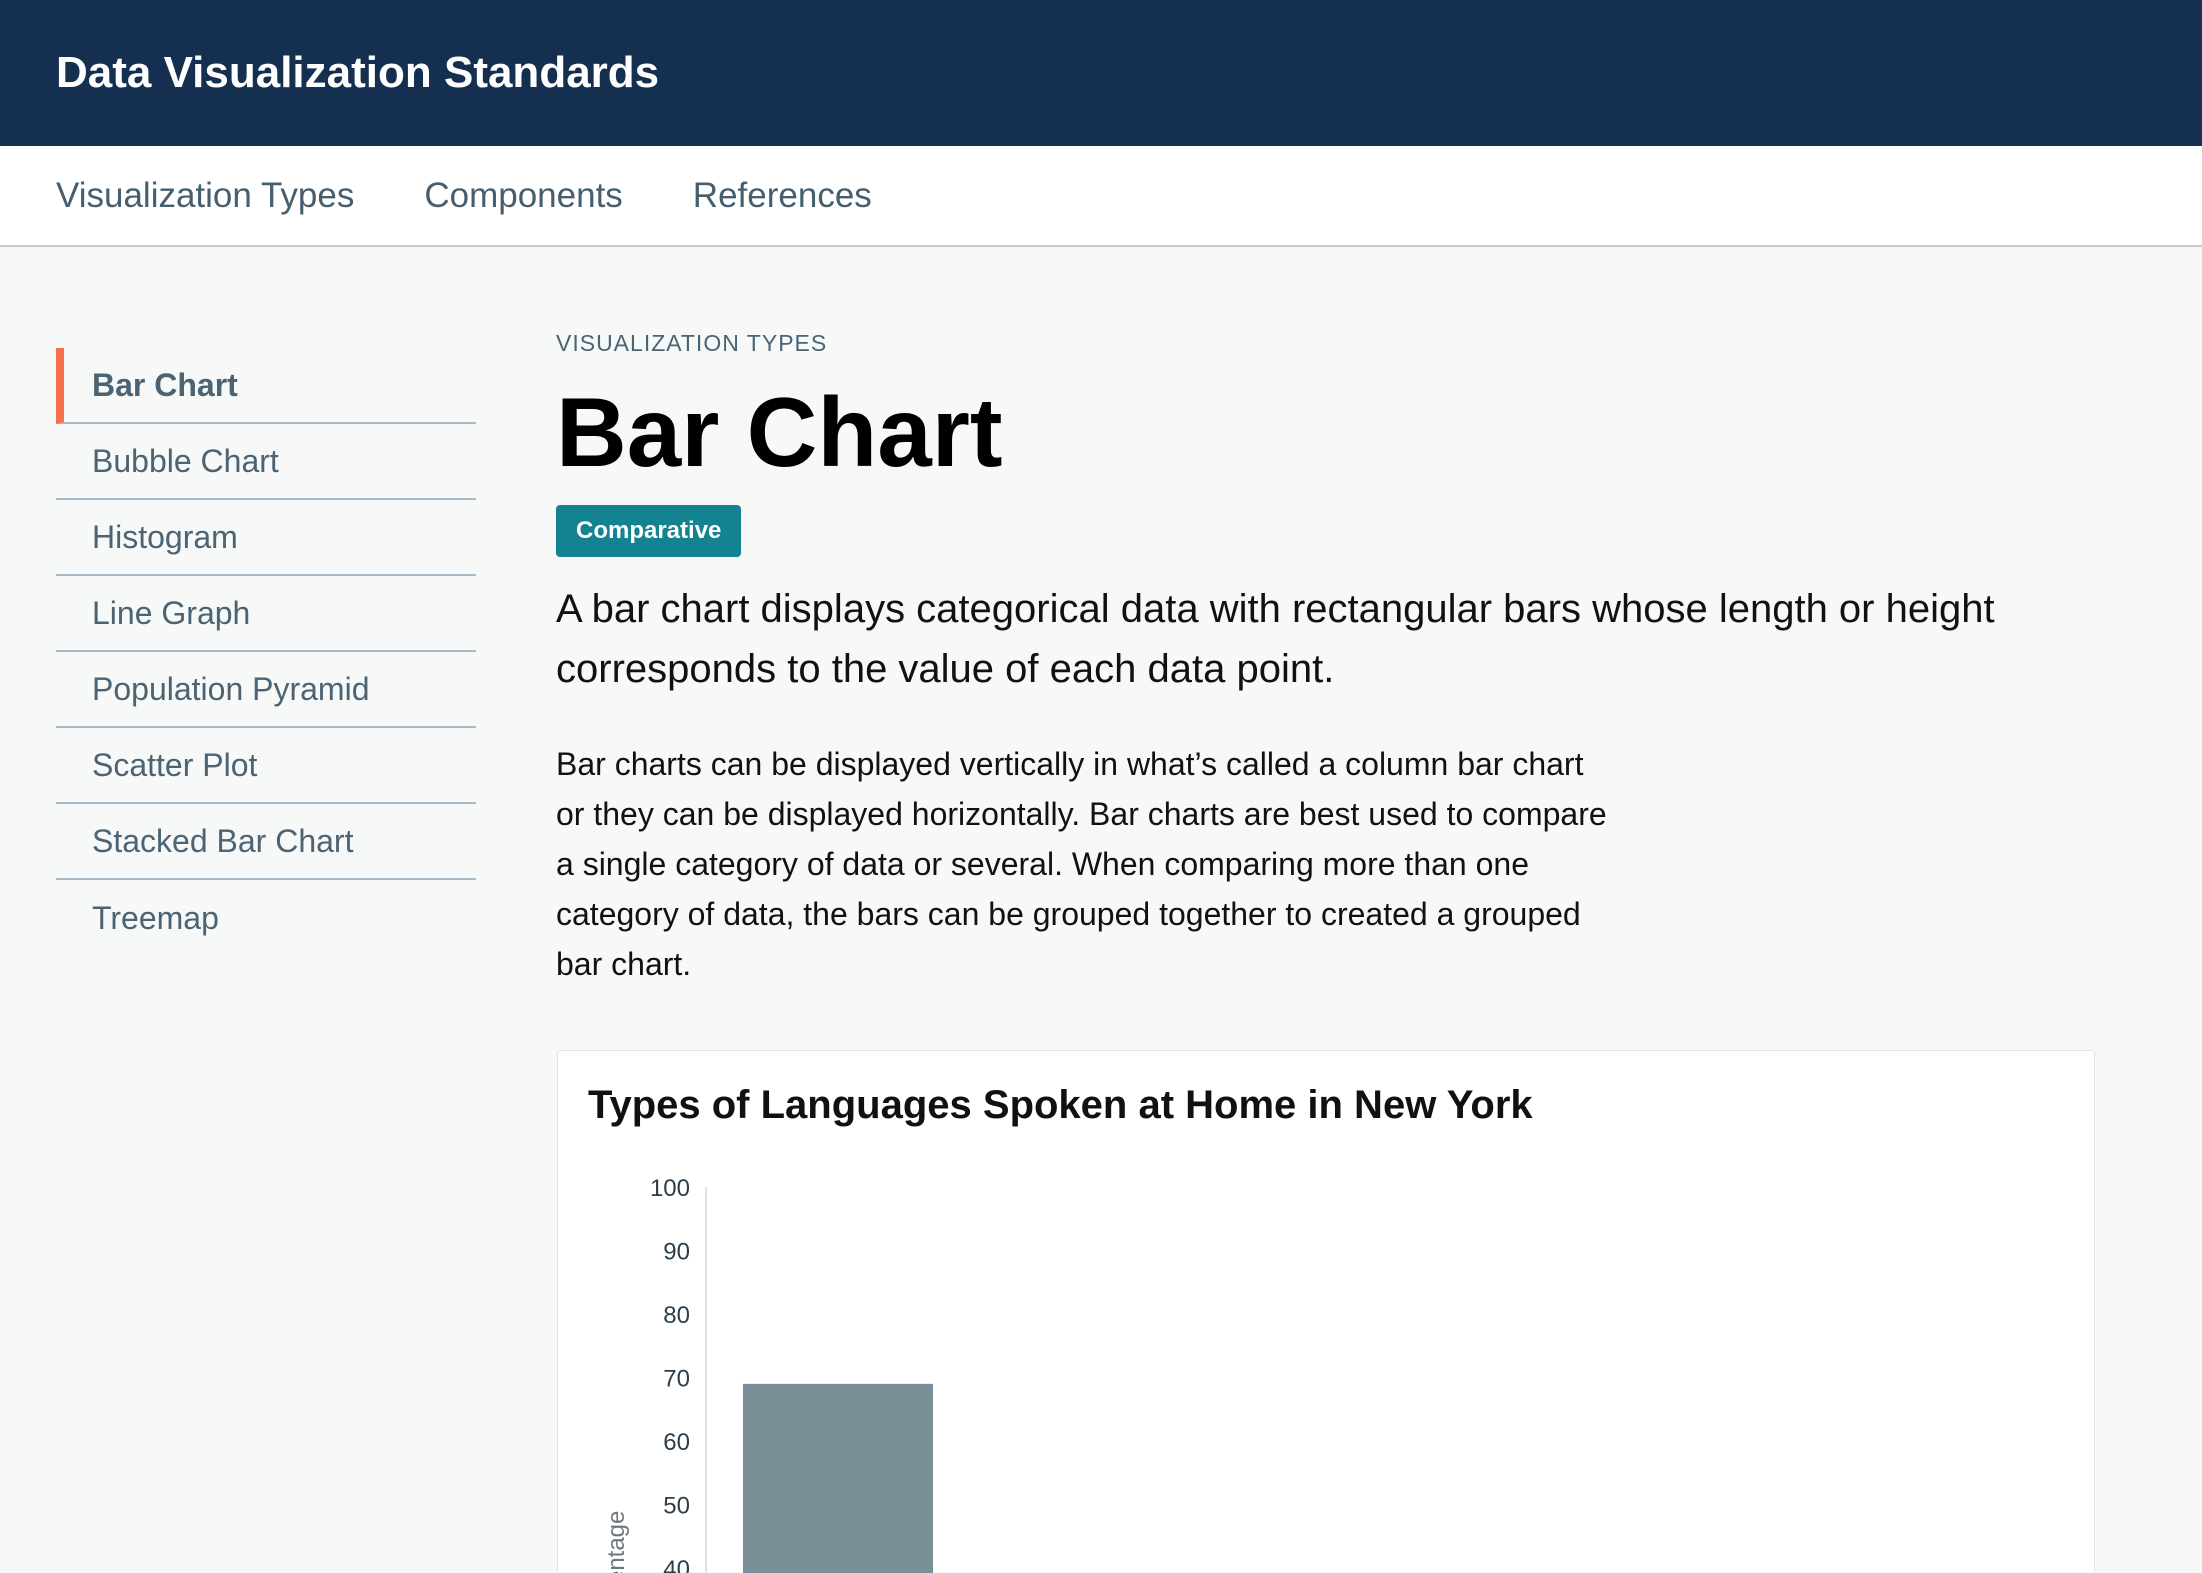 This screenshot has width=2202, height=1573. I want to click on nav-visualization-types: Visualization Types, so click(205, 196).